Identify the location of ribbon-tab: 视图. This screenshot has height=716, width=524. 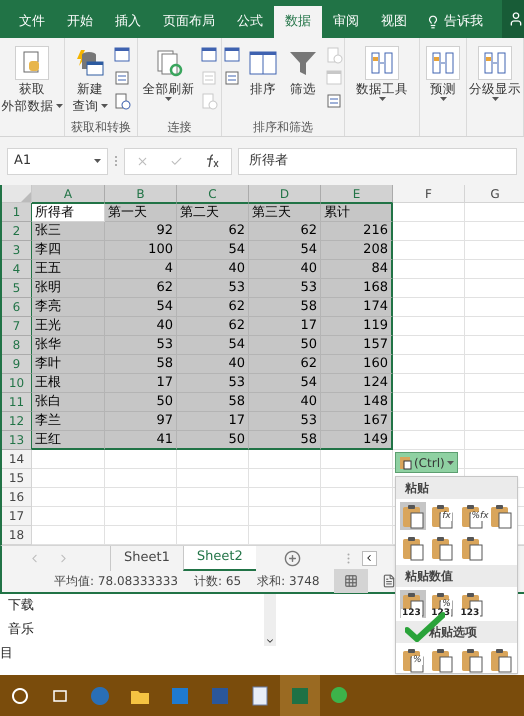
(394, 22).